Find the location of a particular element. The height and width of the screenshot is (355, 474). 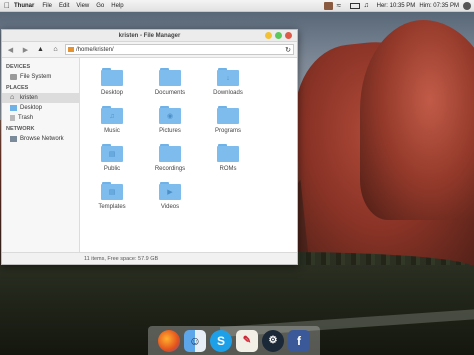

folder-recordings: Recordings is located at coordinates (170, 158).